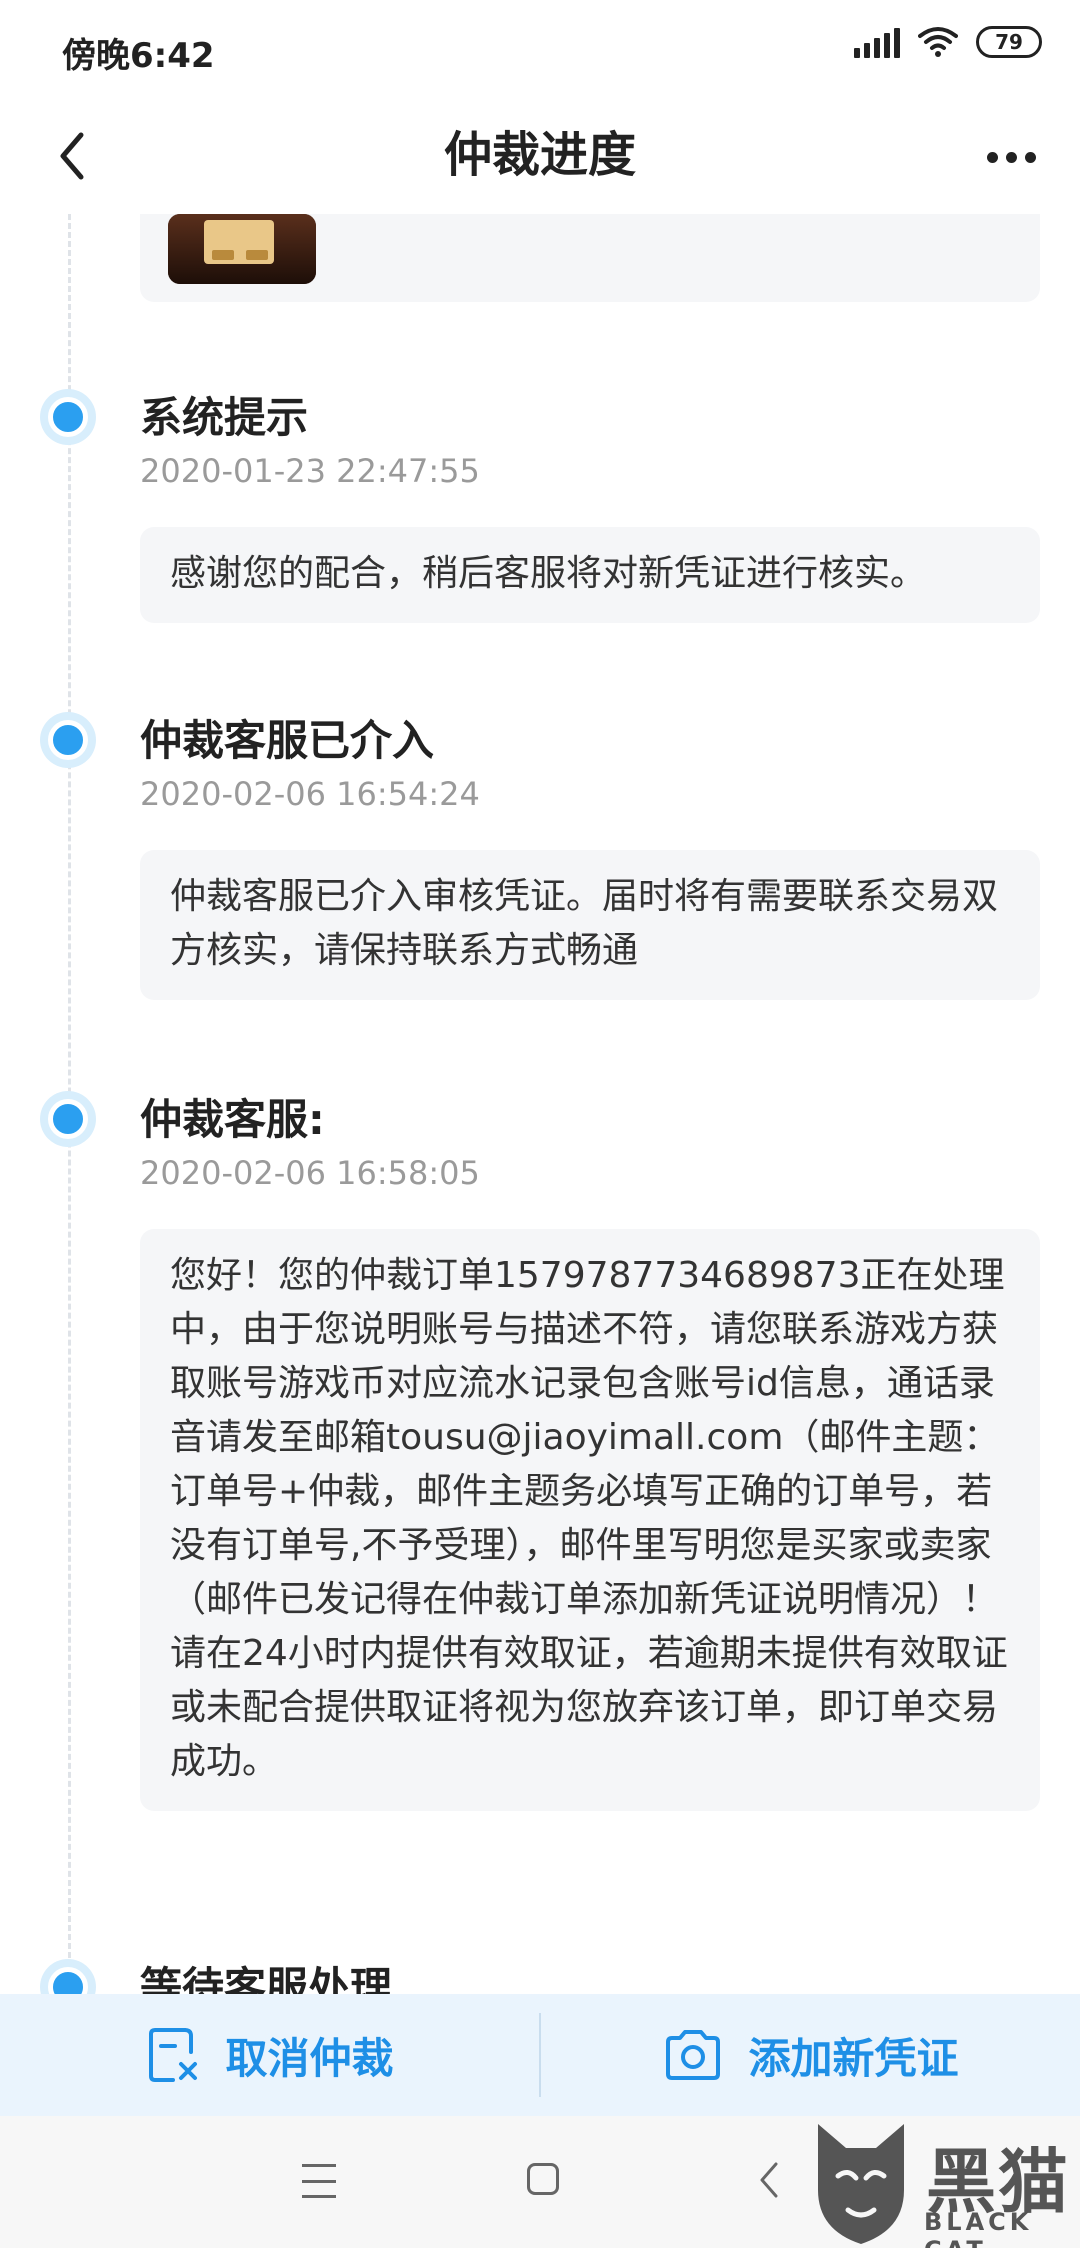 This screenshot has height=2248, width=1080. I want to click on previous-event-card, so click(590, 258).